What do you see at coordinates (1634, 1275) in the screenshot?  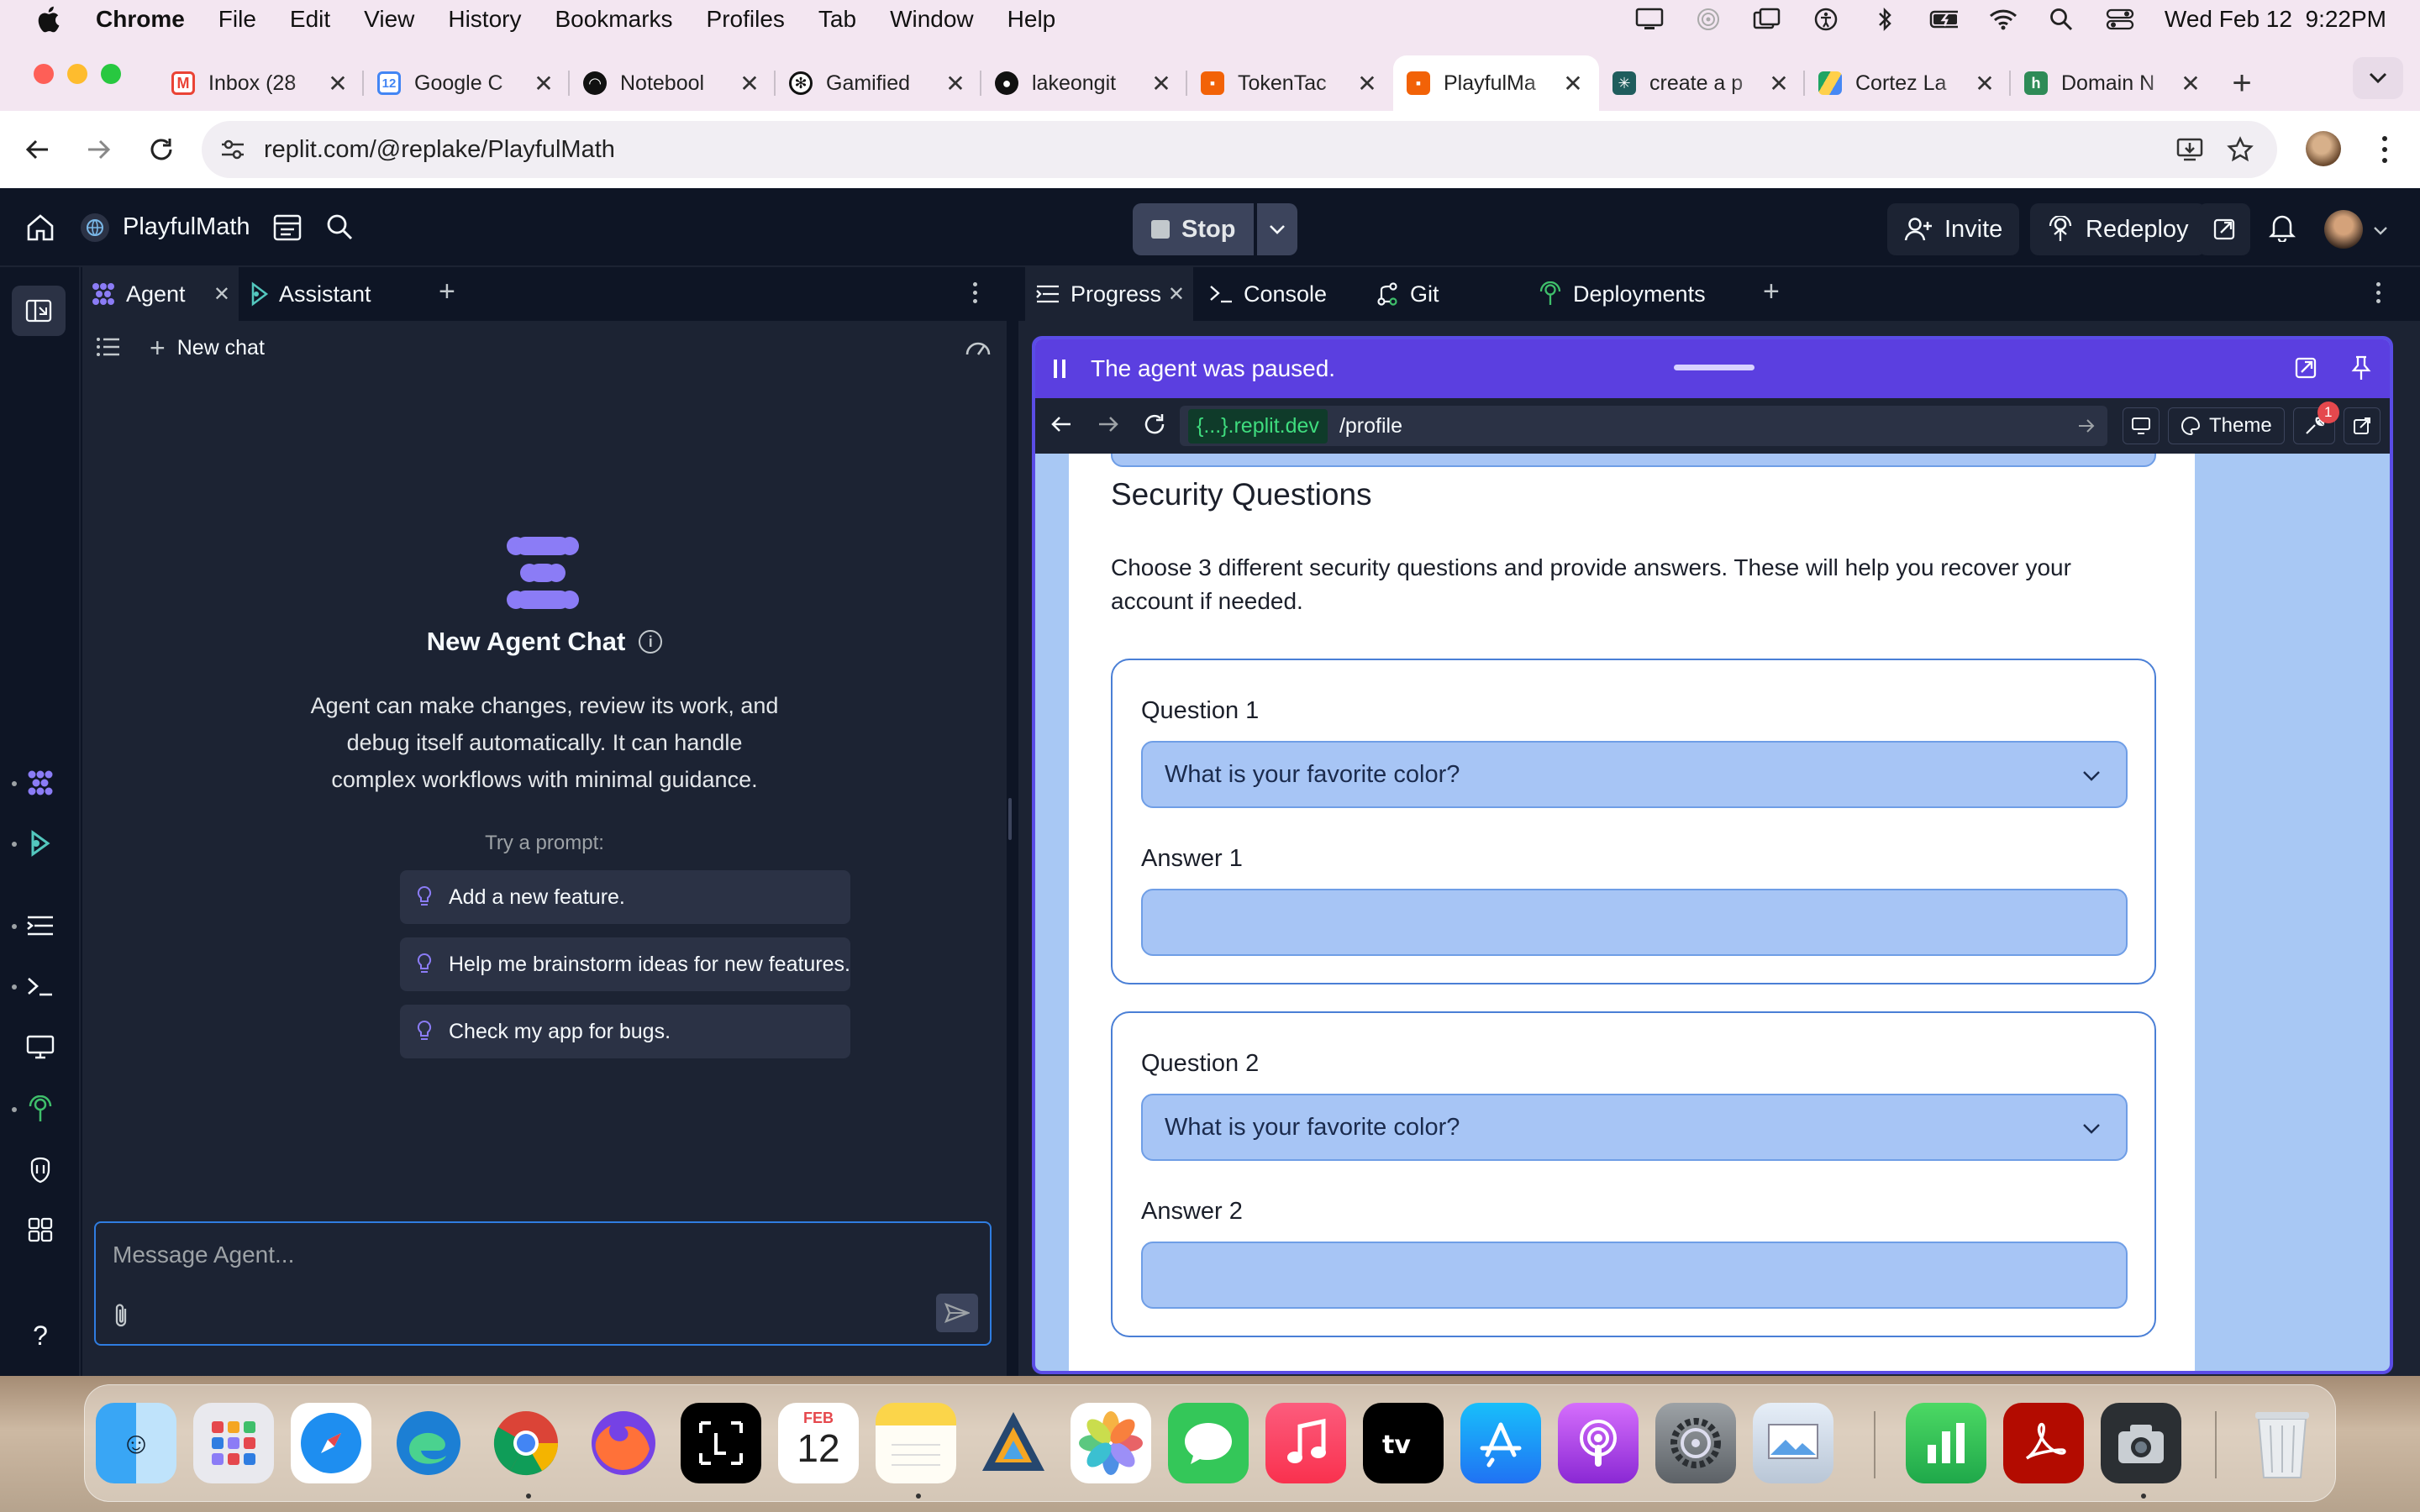 I see `answer-2-input` at bounding box center [1634, 1275].